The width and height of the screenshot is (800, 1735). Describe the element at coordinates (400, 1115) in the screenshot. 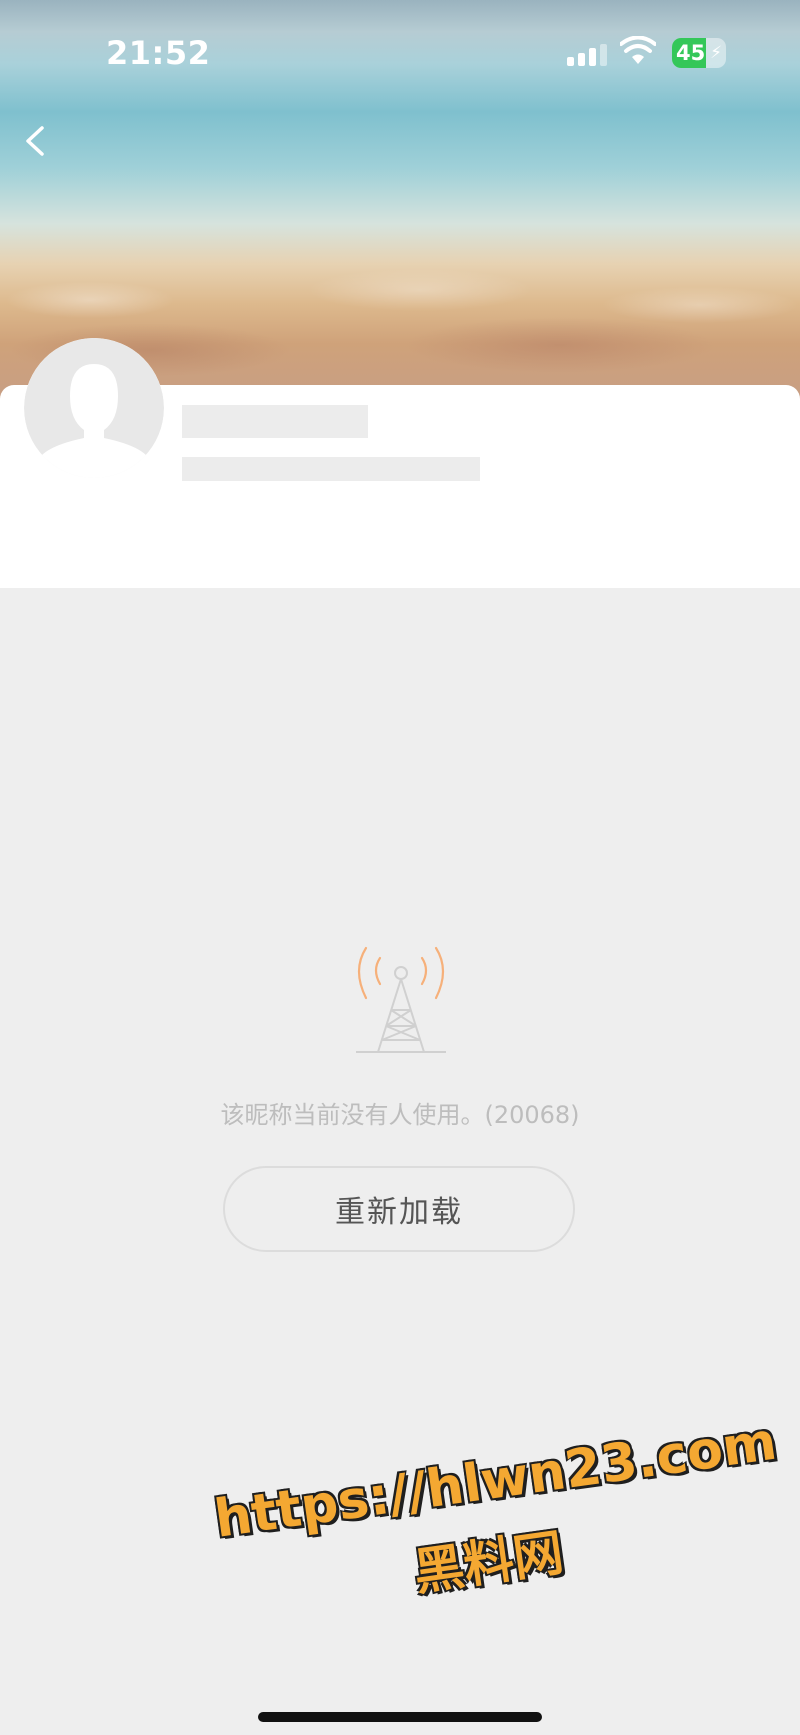

I see `error-message: 该昵称当前没有人使用。(20068)` at that location.